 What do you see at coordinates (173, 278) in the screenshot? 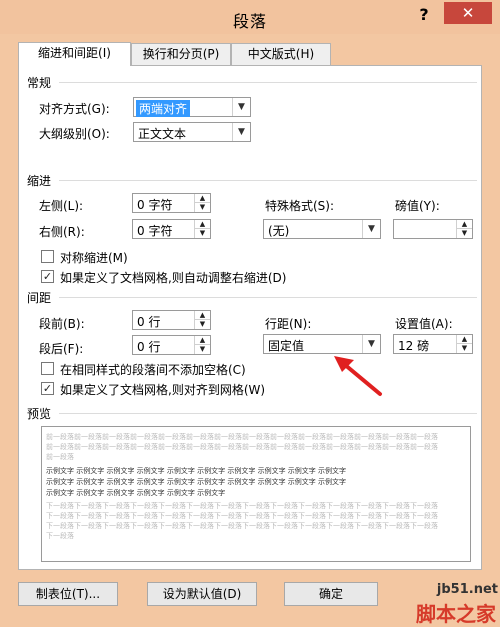
I see `auto-adjust-indent-label: 如果定义了文档网格,则自动调整右缩进(D)` at bounding box center [173, 278].